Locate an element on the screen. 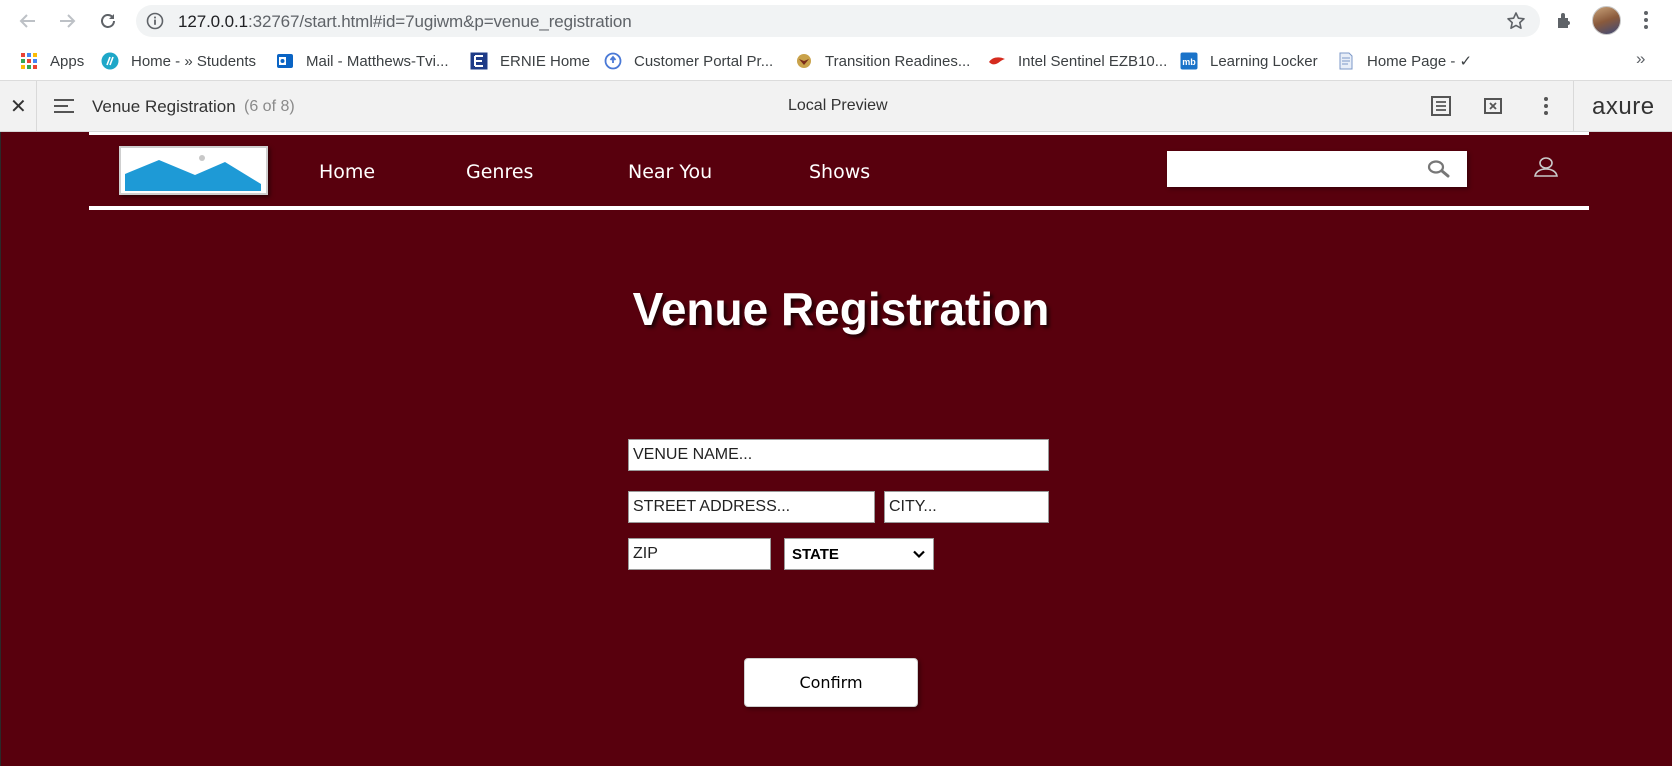 Image resolution: width=1672 pixels, height=766 pixels. search-icon is located at coordinates (1439, 169).